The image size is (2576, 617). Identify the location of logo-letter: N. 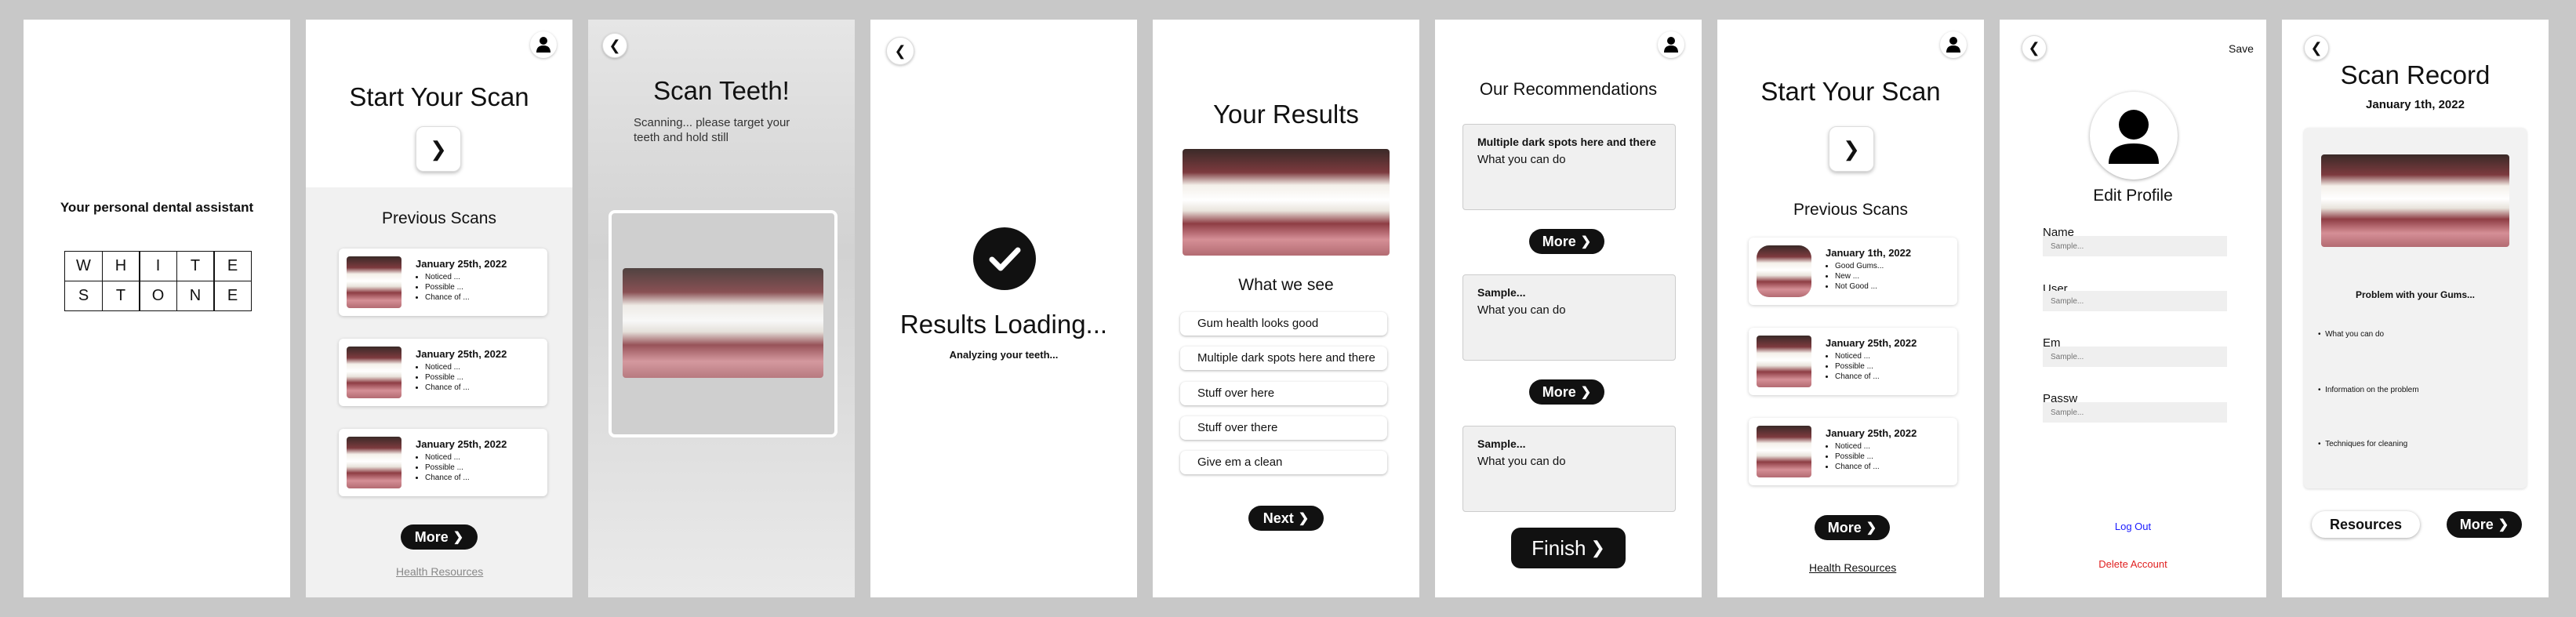
(195, 295).